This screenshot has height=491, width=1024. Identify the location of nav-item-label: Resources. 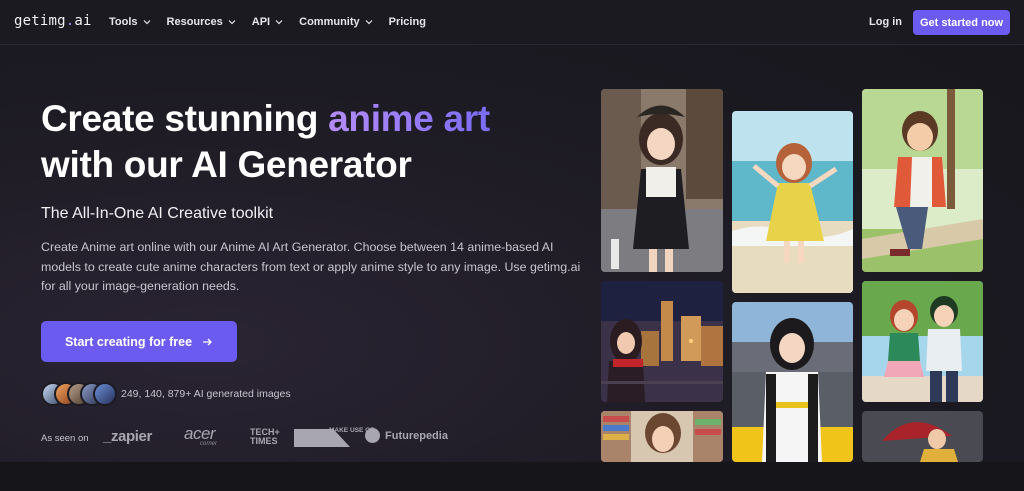
(194, 22).